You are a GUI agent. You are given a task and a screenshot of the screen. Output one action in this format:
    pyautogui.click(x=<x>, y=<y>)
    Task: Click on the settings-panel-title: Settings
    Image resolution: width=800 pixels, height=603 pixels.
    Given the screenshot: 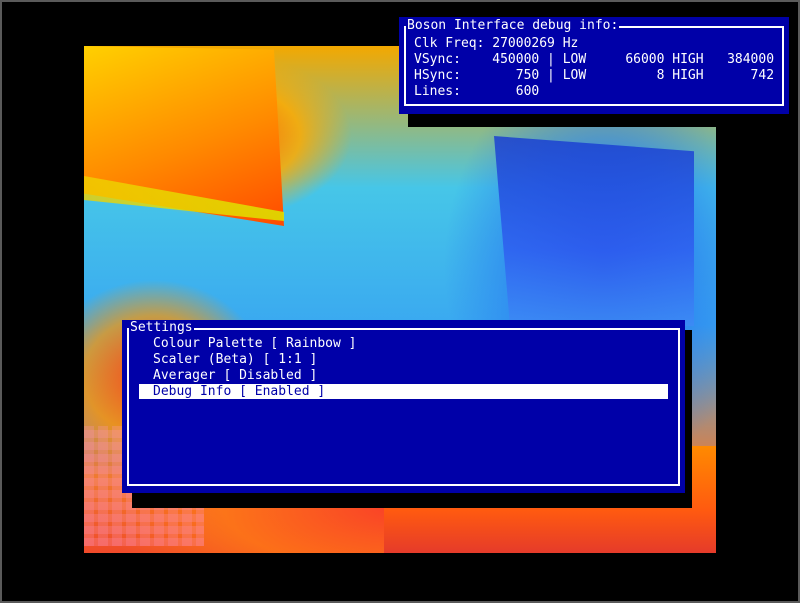 What is the action you would take?
    pyautogui.click(x=161, y=327)
    